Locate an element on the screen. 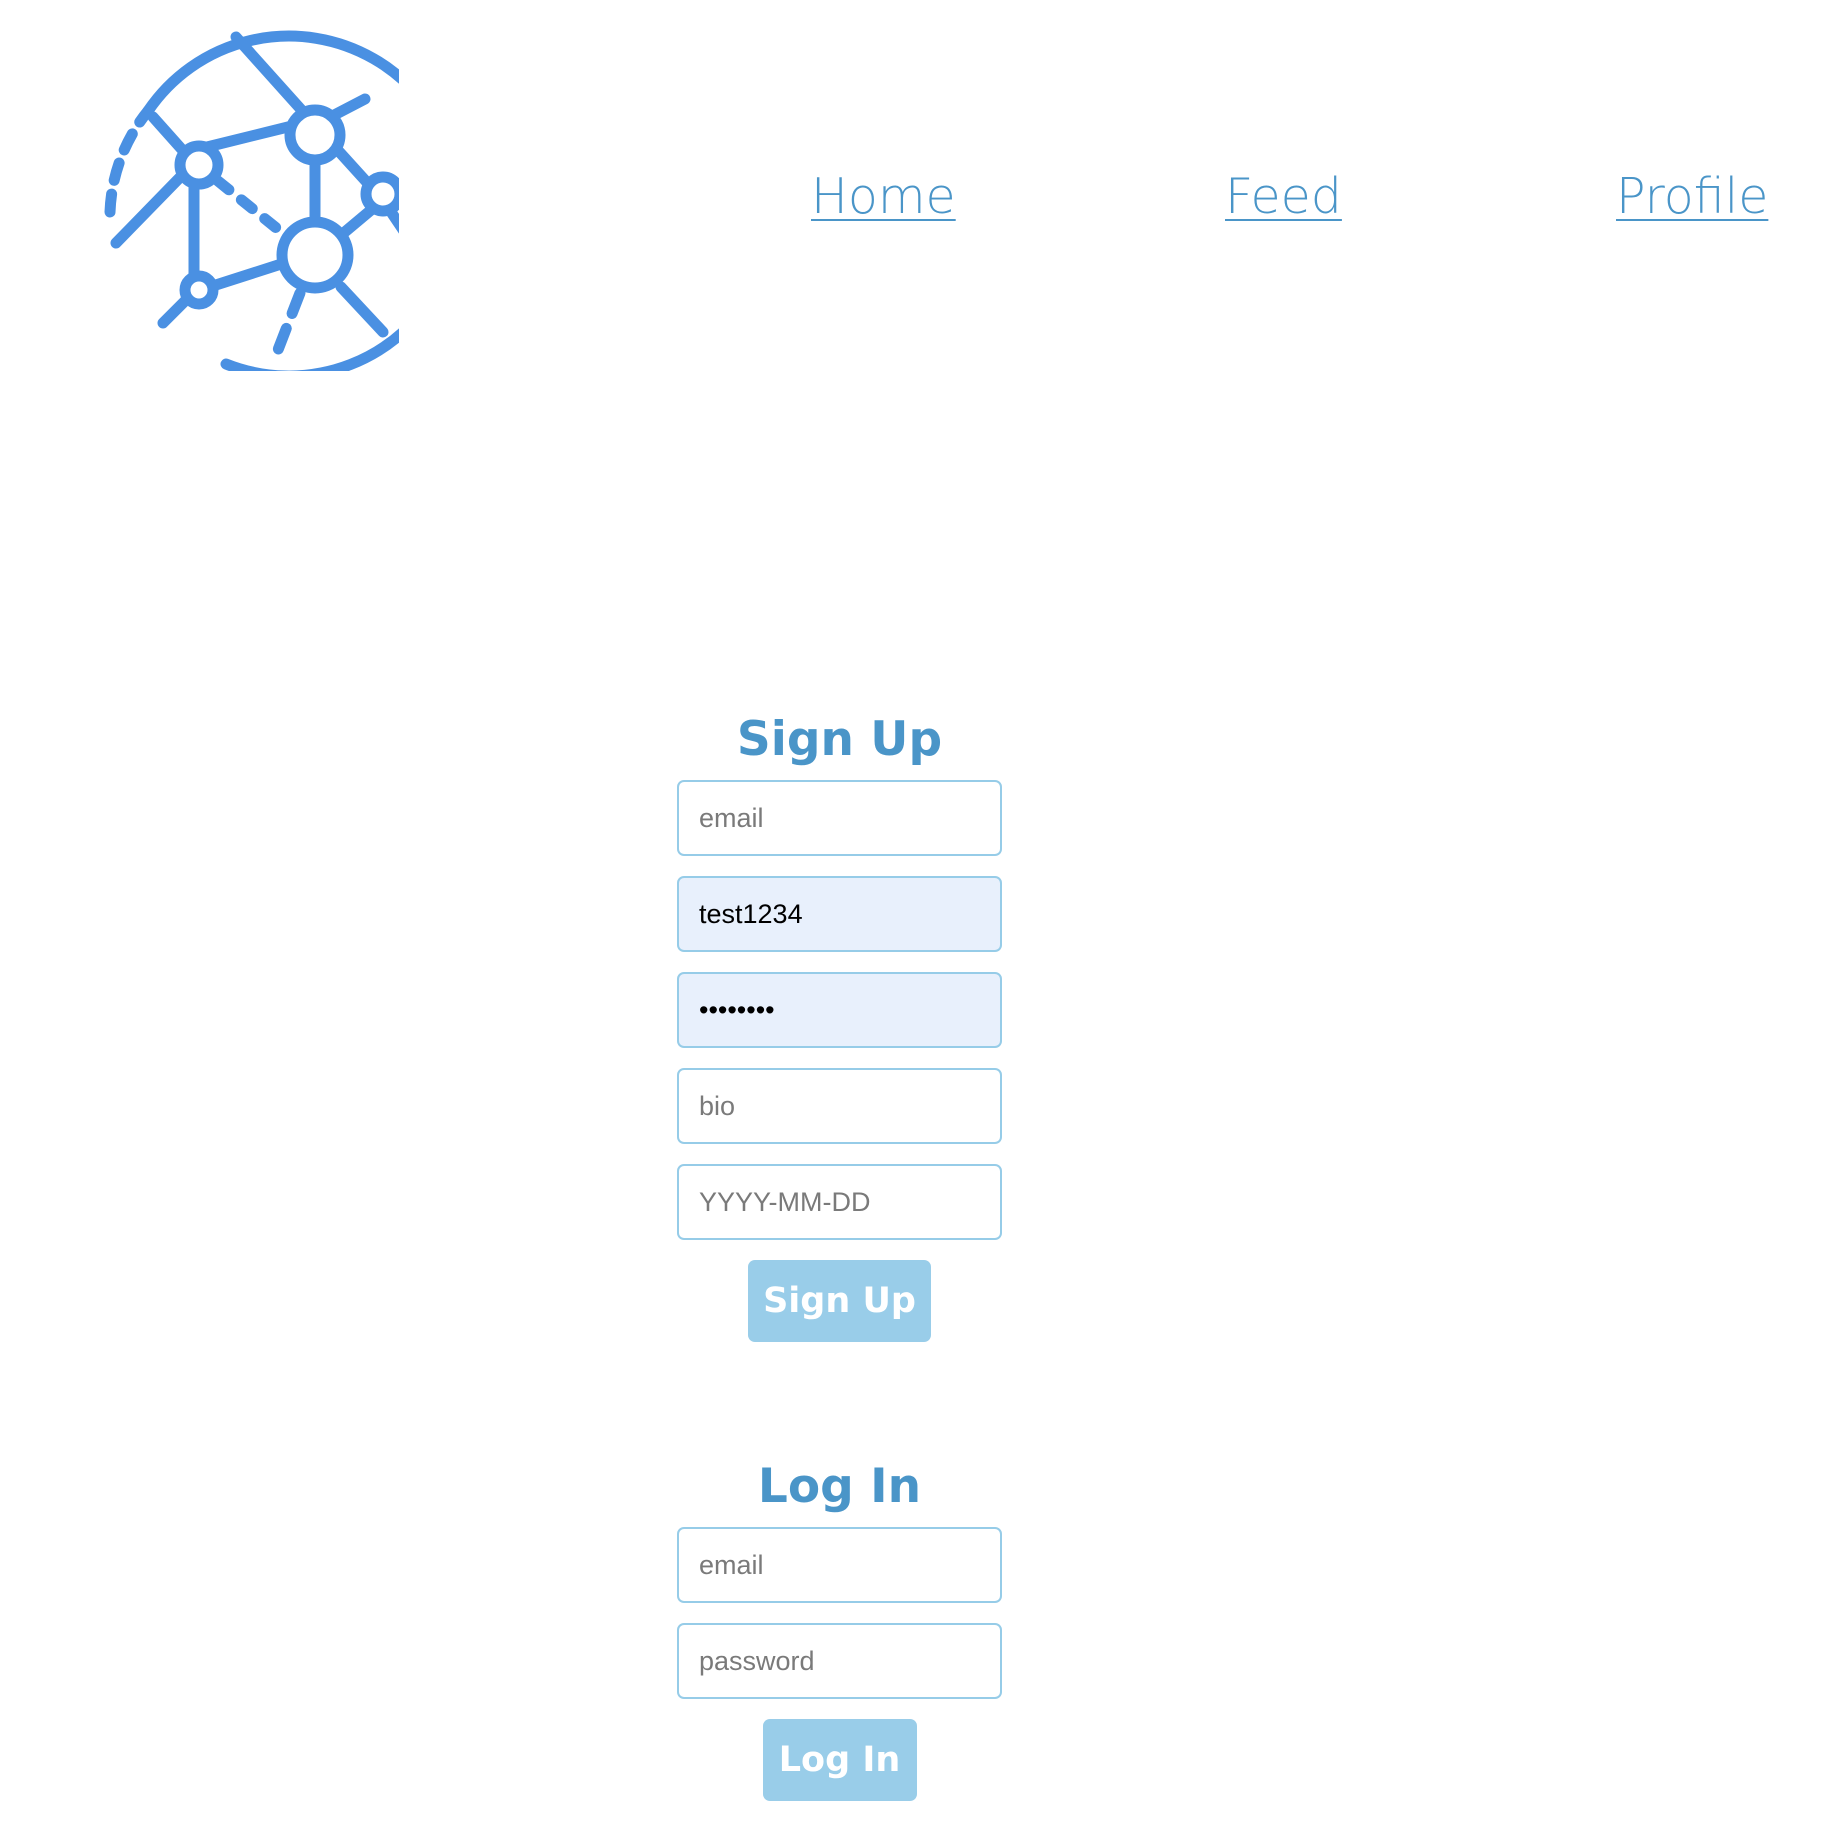 This screenshot has width=1830, height=1826. signup-birthdate-input is located at coordinates (839, 1202).